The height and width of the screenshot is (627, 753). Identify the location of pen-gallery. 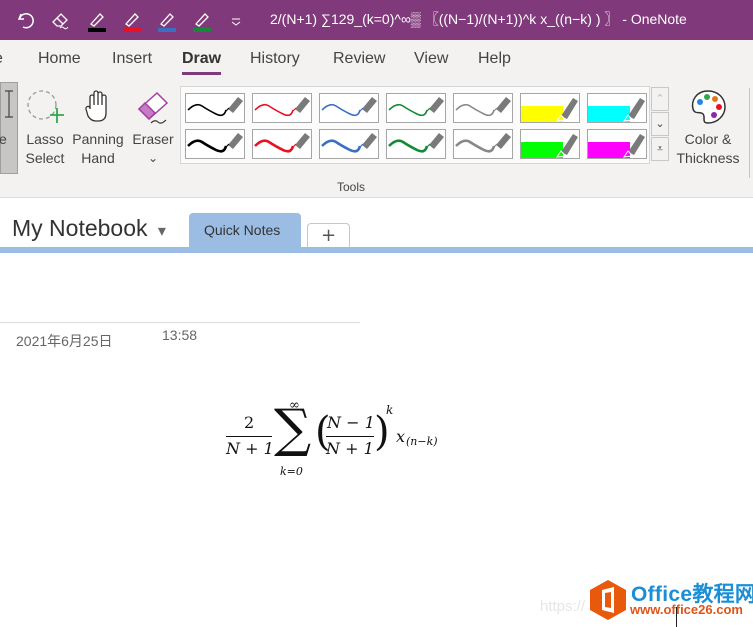
(415, 125).